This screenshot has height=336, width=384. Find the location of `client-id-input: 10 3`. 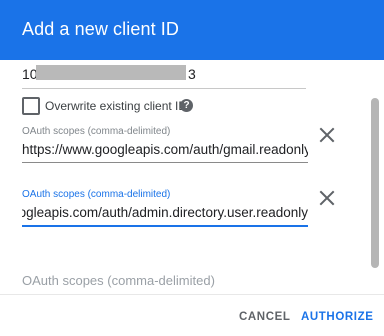

client-id-input: 10 3 is located at coordinates (164, 74).